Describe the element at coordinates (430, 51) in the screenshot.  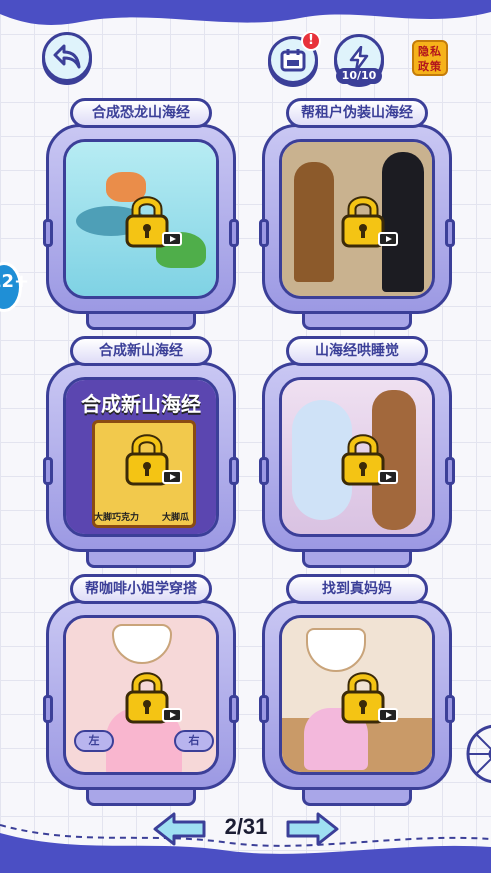
I see `privacy-label-line1: 隐私` at that location.